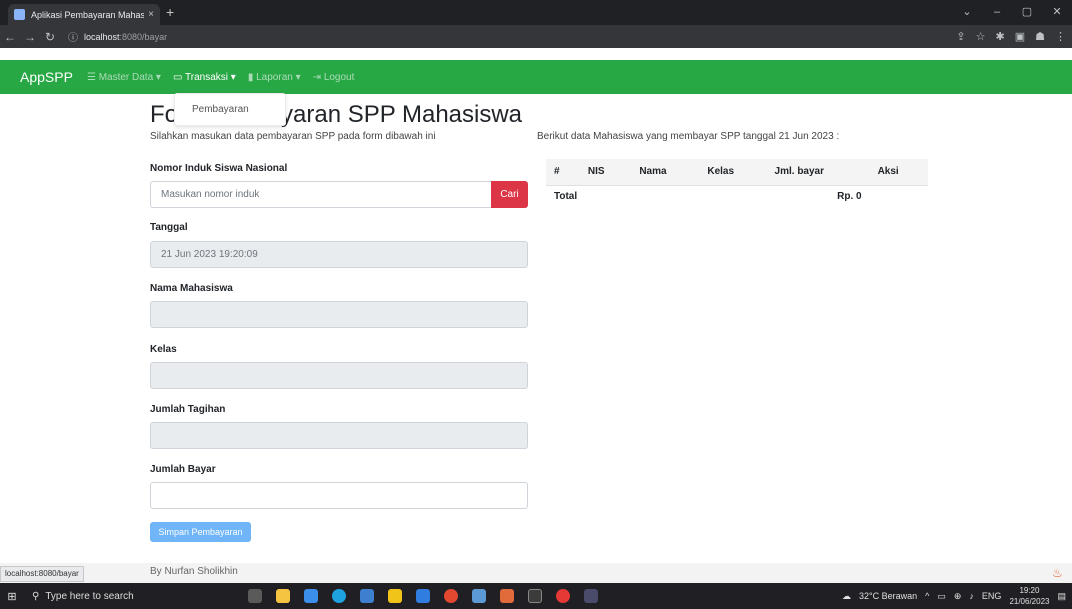 Image resolution: width=1072 pixels, height=609 pixels. I want to click on total-value: Rp. 0, so click(849, 196).